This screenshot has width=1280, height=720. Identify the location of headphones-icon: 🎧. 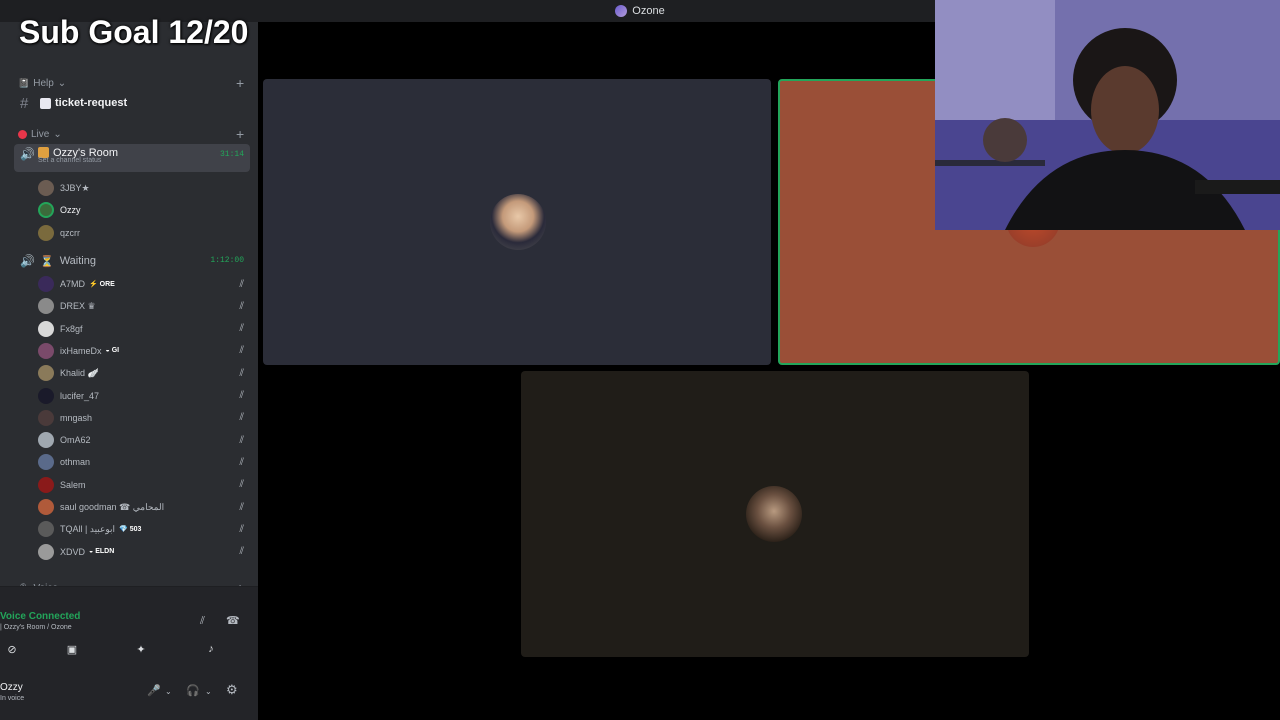
(193, 690).